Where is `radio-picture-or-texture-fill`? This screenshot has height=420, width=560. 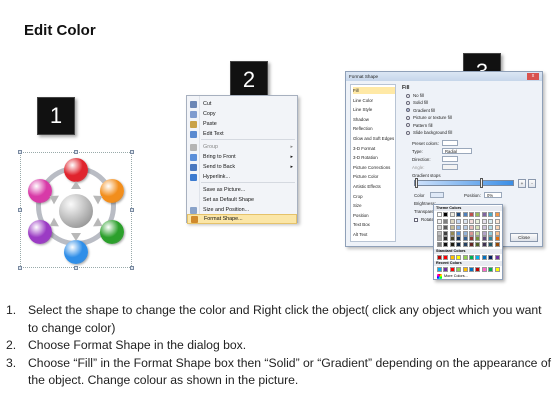 radio-picture-or-texture-fill is located at coordinates (408, 117).